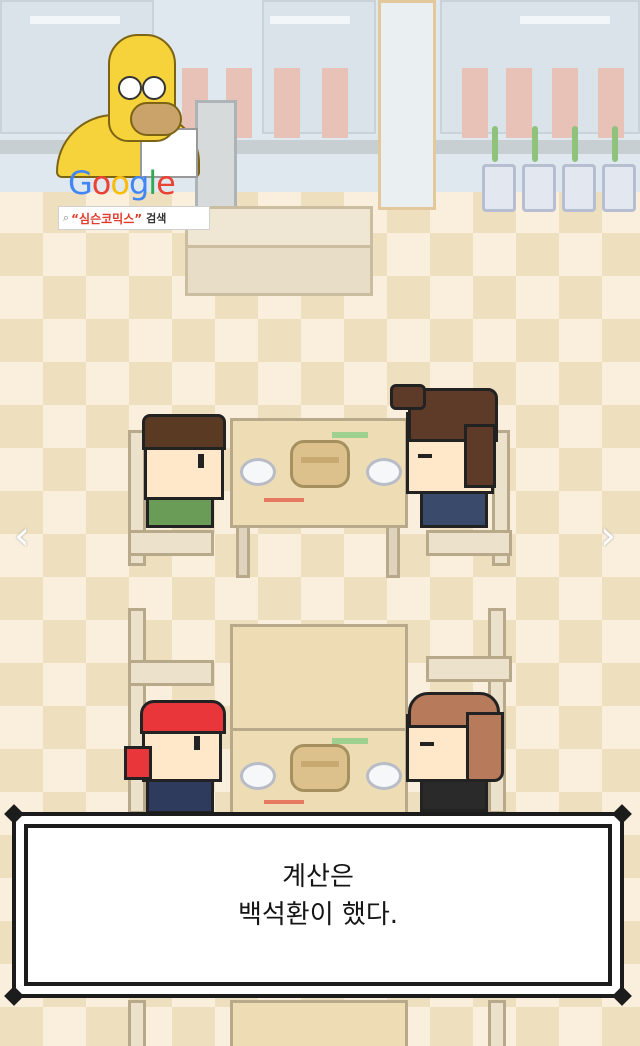 This screenshot has height=1046, width=640. I want to click on logo-letter: g, so click(138, 183).